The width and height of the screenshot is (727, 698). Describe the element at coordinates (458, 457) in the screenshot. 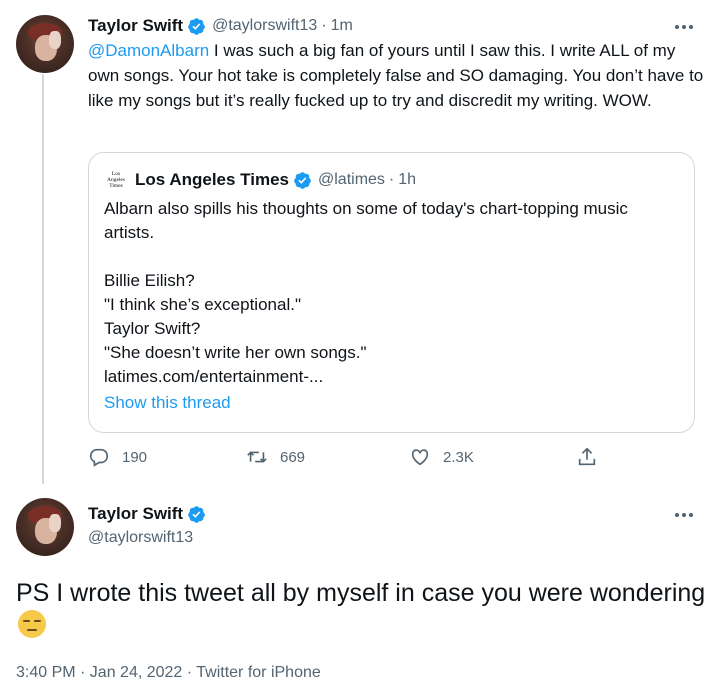

I see `like-count: 2.3K` at that location.